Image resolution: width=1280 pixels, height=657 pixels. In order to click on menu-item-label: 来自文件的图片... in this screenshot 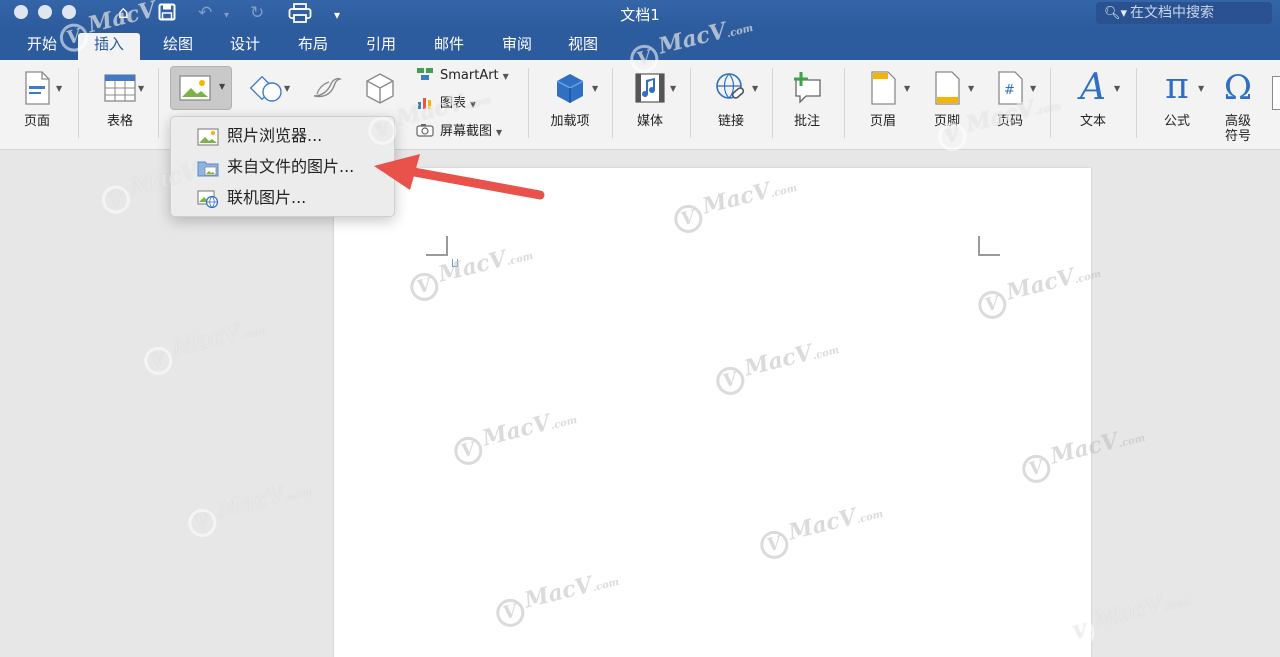, I will do `click(291, 166)`.